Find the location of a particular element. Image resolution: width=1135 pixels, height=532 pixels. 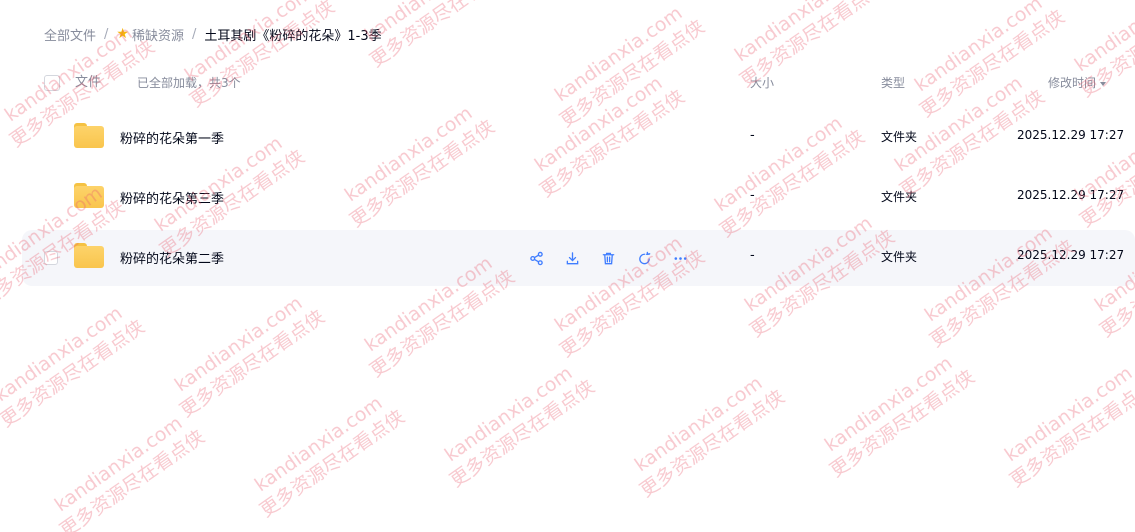

column-header-type: 类型 is located at coordinates (893, 83).